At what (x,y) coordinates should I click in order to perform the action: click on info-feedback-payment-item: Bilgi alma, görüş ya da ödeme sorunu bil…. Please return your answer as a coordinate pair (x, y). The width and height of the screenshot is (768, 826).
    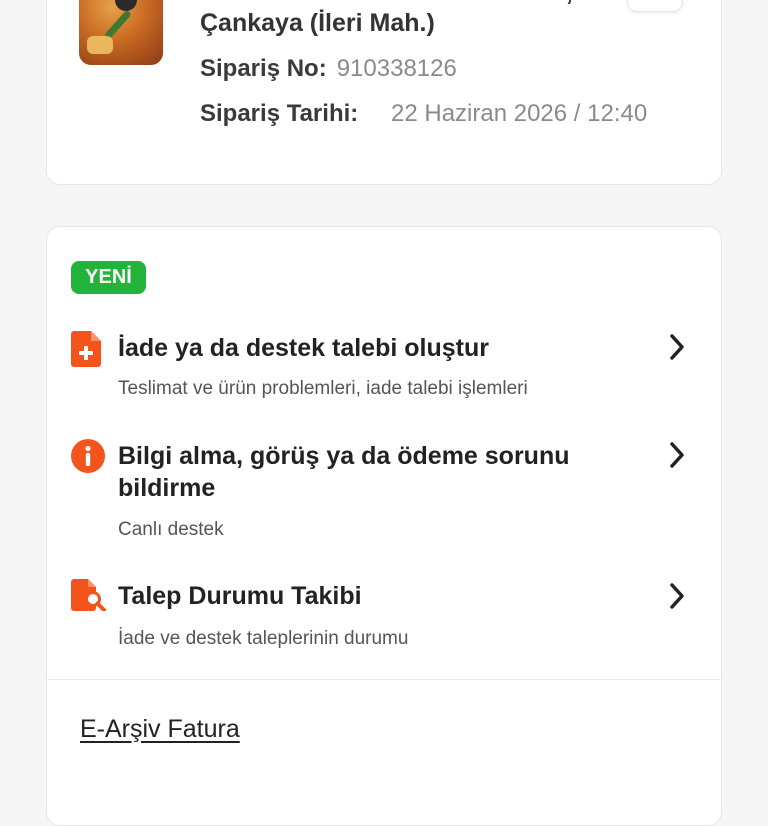
    Looking at the image, I should click on (384, 495).